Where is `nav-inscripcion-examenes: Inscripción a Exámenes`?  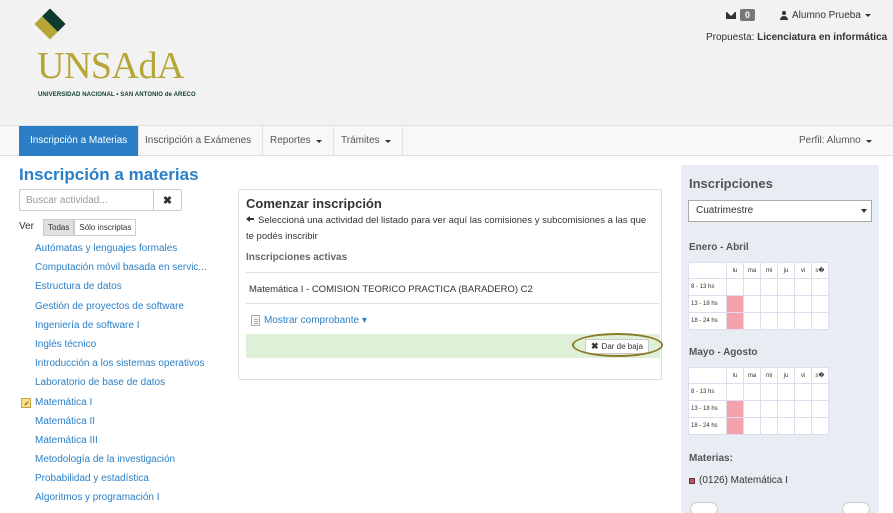 nav-inscripcion-examenes: Inscripción a Exámenes is located at coordinates (199, 141).